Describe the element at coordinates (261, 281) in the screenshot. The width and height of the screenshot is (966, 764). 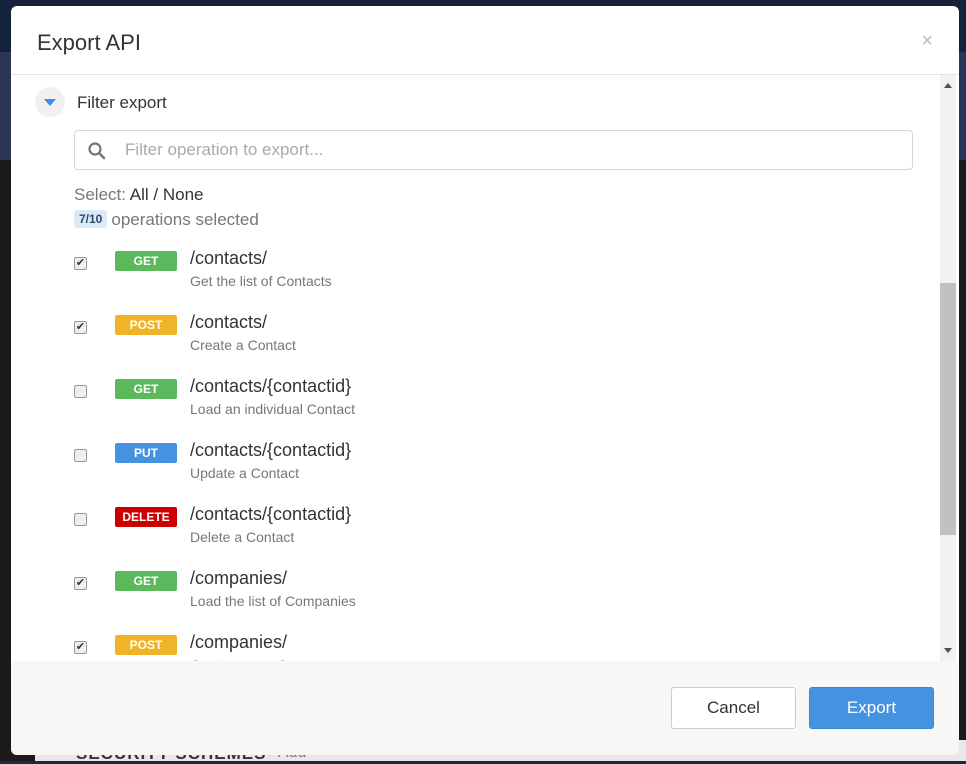
I see `operation-description: Get the list of Contacts` at that location.